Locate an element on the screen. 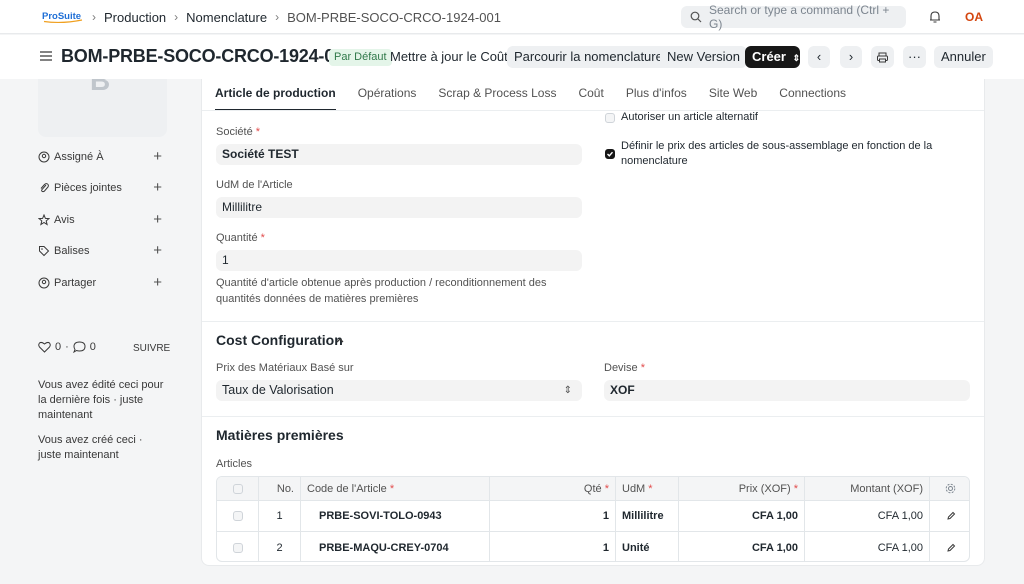  tab-operations: Opérations is located at coordinates (387, 98).